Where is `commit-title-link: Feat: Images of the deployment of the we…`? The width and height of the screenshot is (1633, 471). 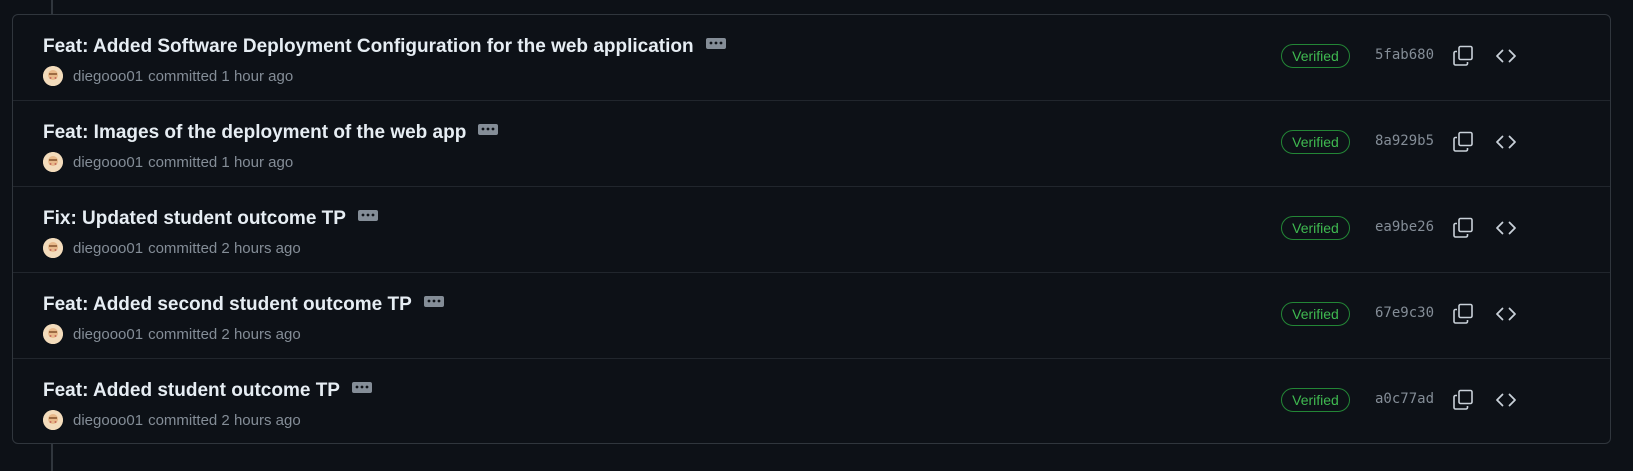
commit-title-link: Feat: Images of the deployment of the we… is located at coordinates (254, 133).